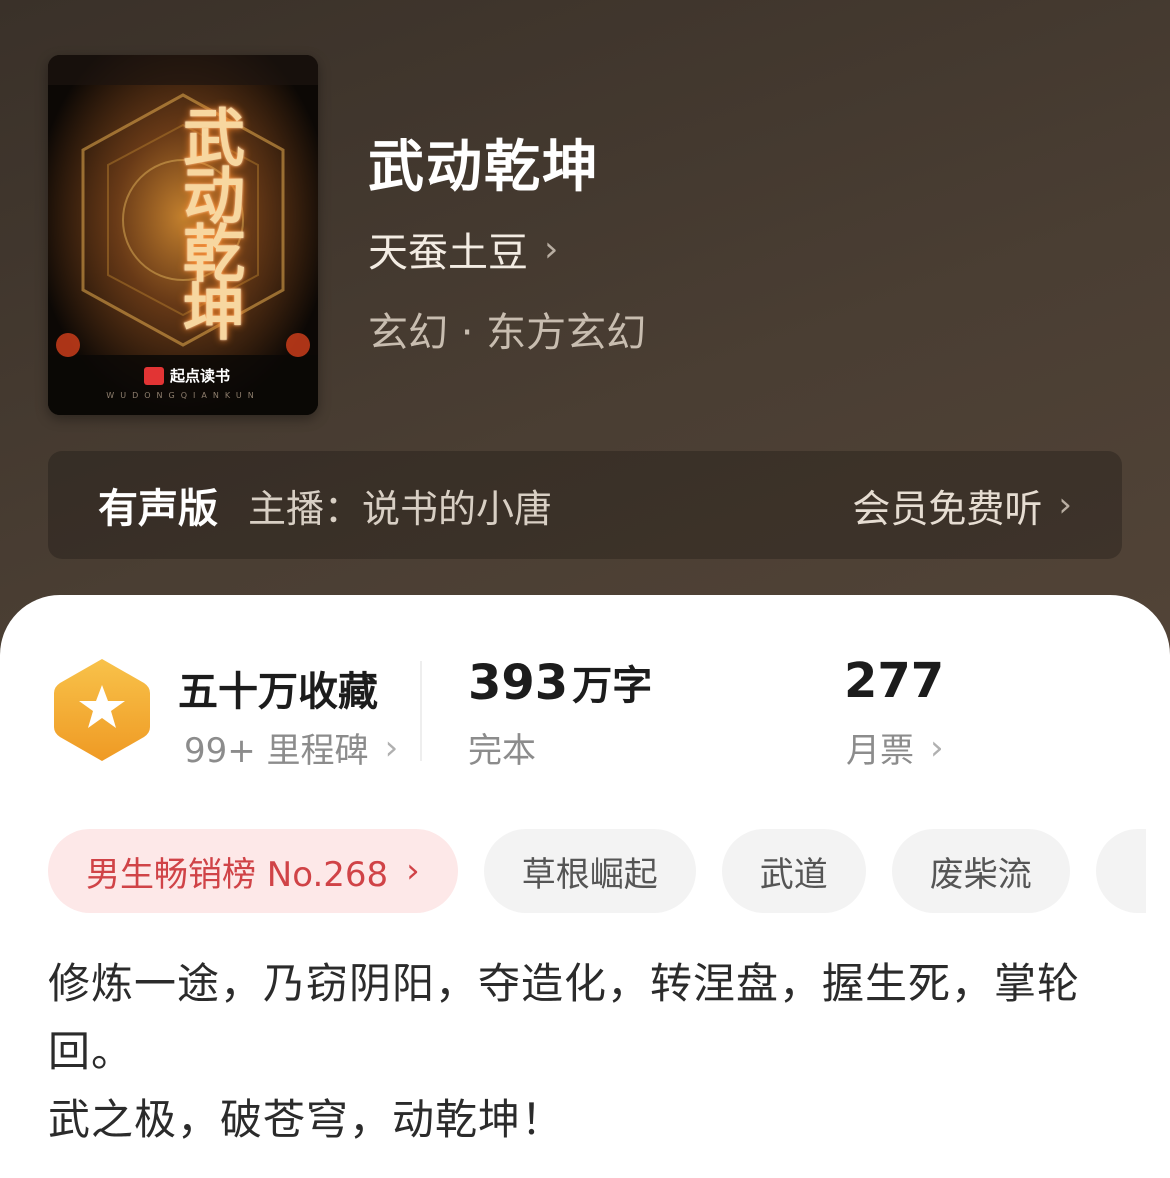 This screenshot has height=1178, width=1170. Describe the element at coordinates (518, 683) in the screenshot. I see `word-count-number: 393` at that location.